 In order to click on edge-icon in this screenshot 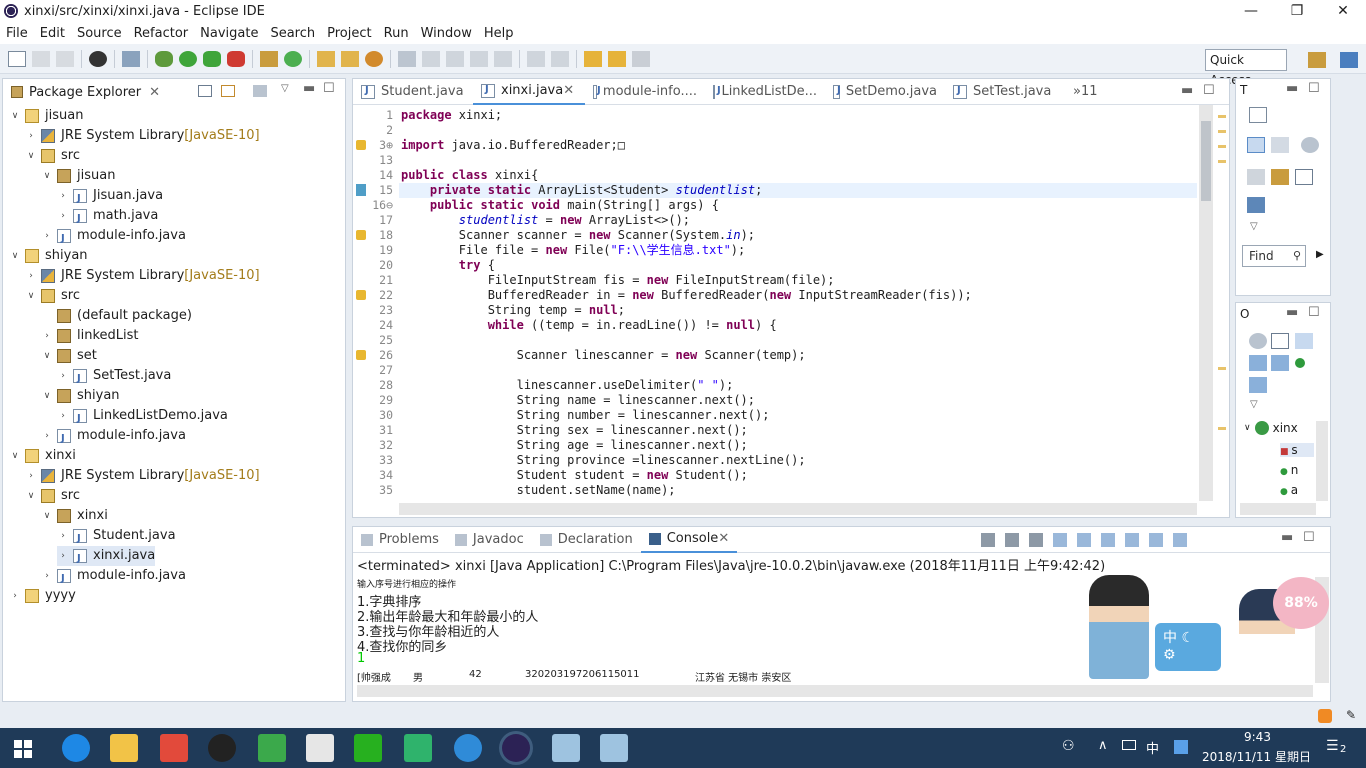, I will do `click(76, 748)`.